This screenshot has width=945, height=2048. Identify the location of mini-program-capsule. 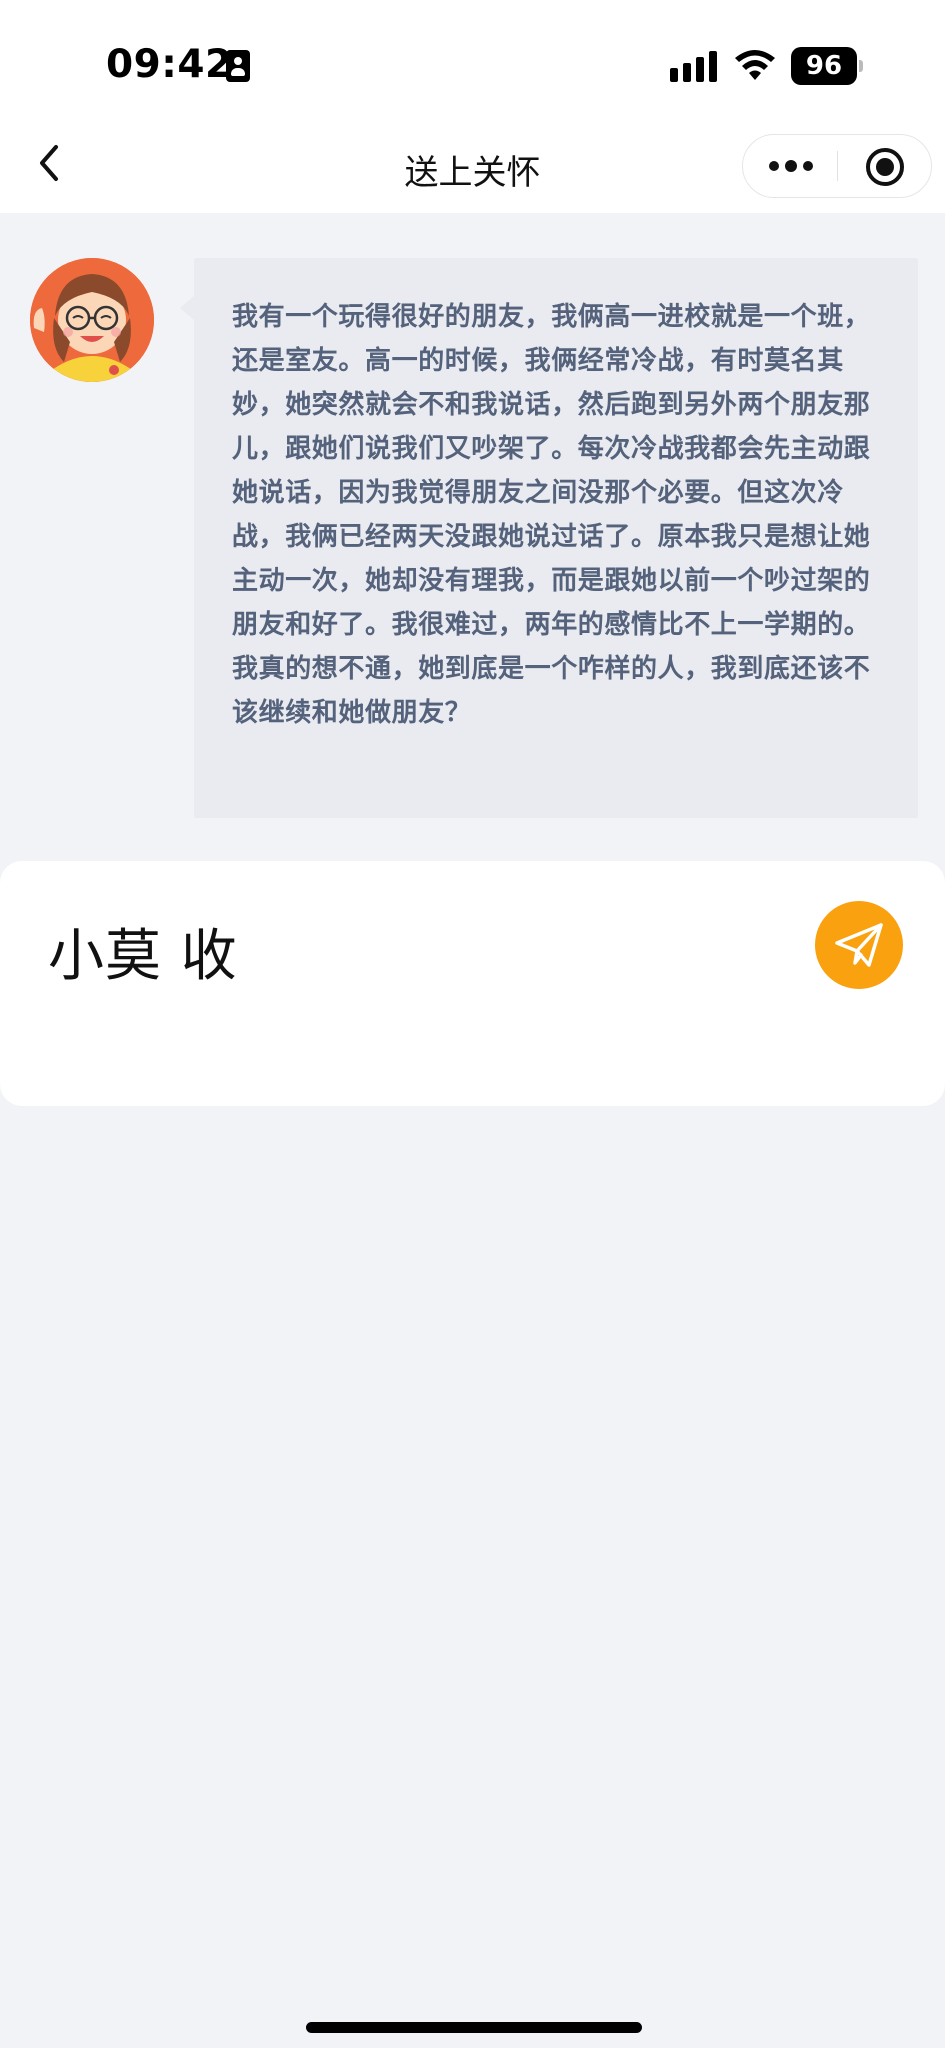
(837, 166).